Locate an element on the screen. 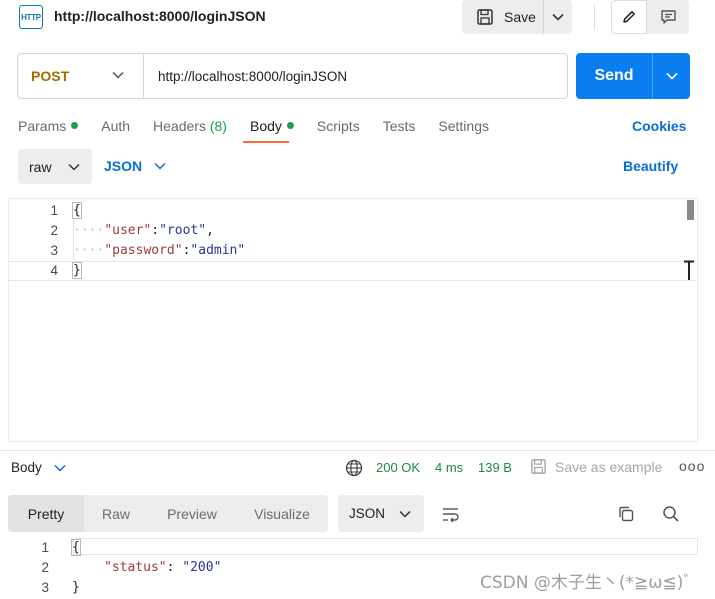 Image resolution: width=715 pixels, height=599 pixels. method-label: POST is located at coordinates (50, 76).